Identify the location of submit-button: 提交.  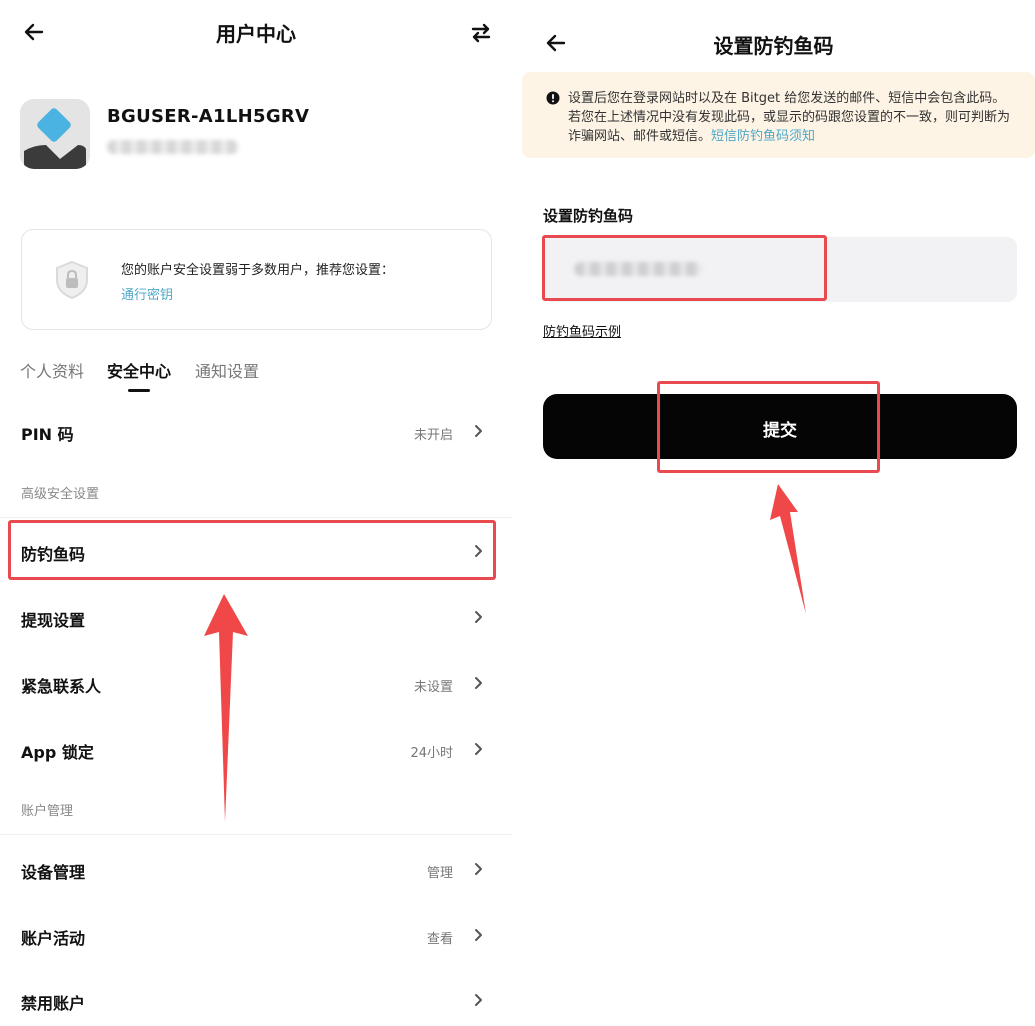
(780, 426).